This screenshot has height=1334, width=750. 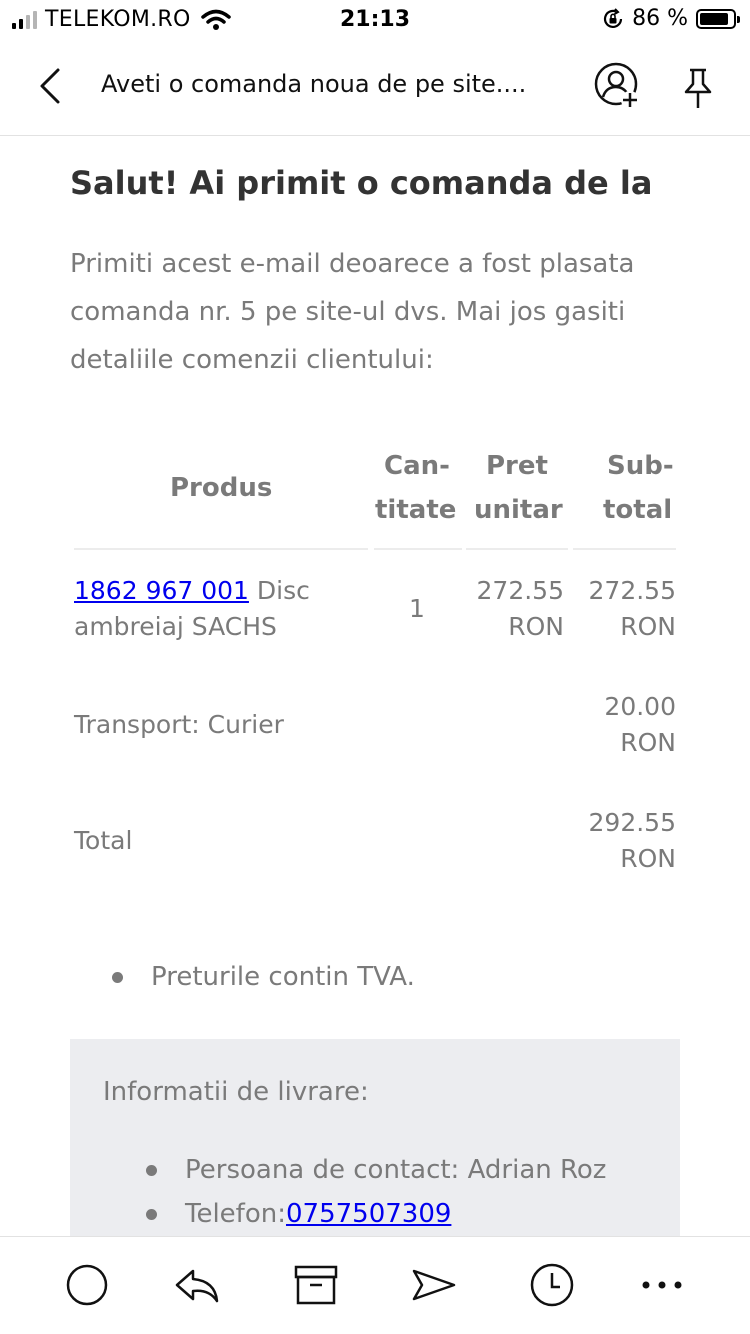 What do you see at coordinates (396, 1170) in the screenshot?
I see `contact-person: Persoana de contact: Adrian Roz` at bounding box center [396, 1170].